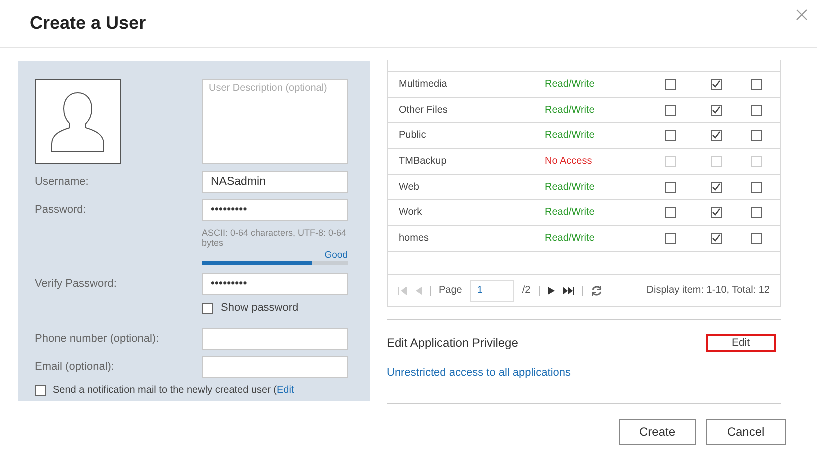 The height and width of the screenshot is (476, 817). Describe the element at coordinates (569, 161) in the screenshot. I see `permission-text: No Access` at that location.